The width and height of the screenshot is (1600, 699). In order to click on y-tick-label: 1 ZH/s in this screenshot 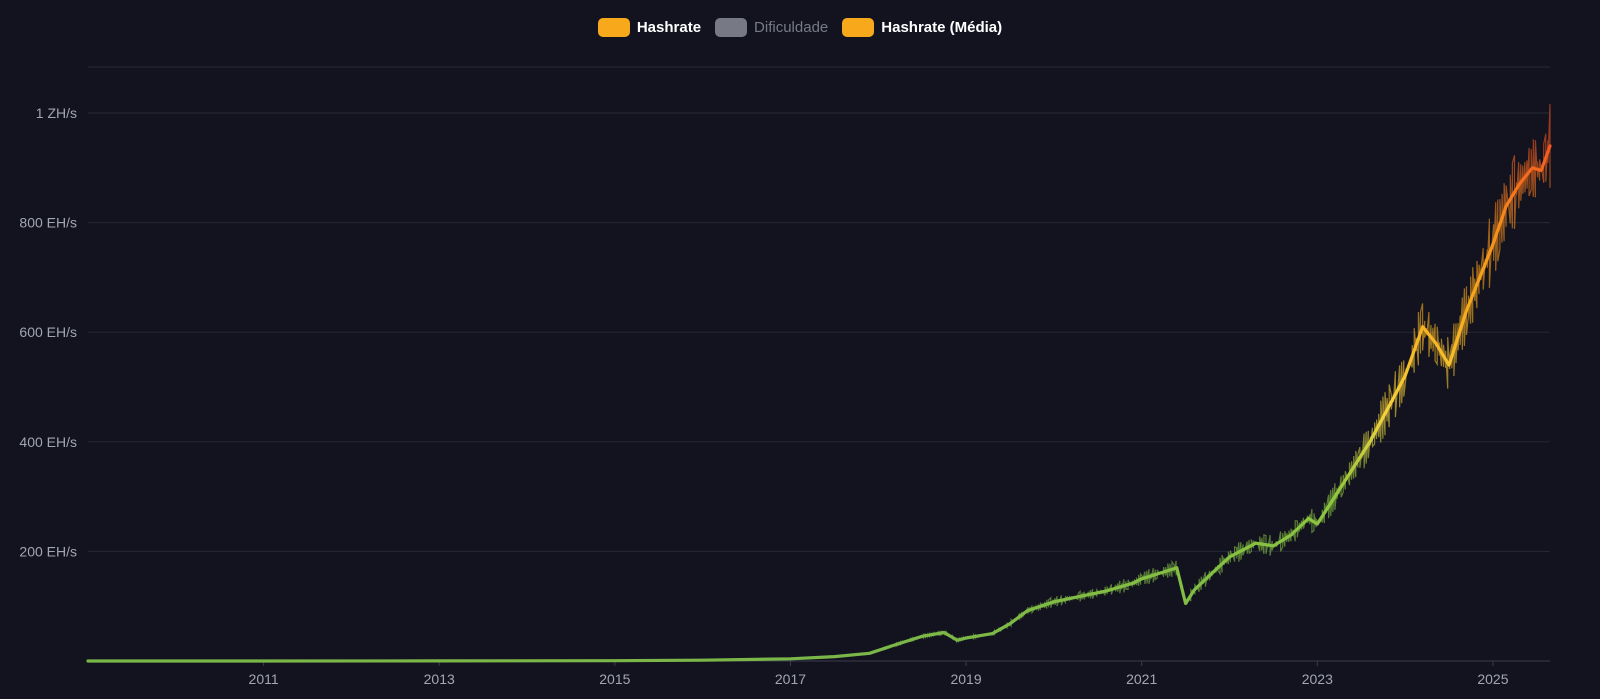, I will do `click(56, 113)`.